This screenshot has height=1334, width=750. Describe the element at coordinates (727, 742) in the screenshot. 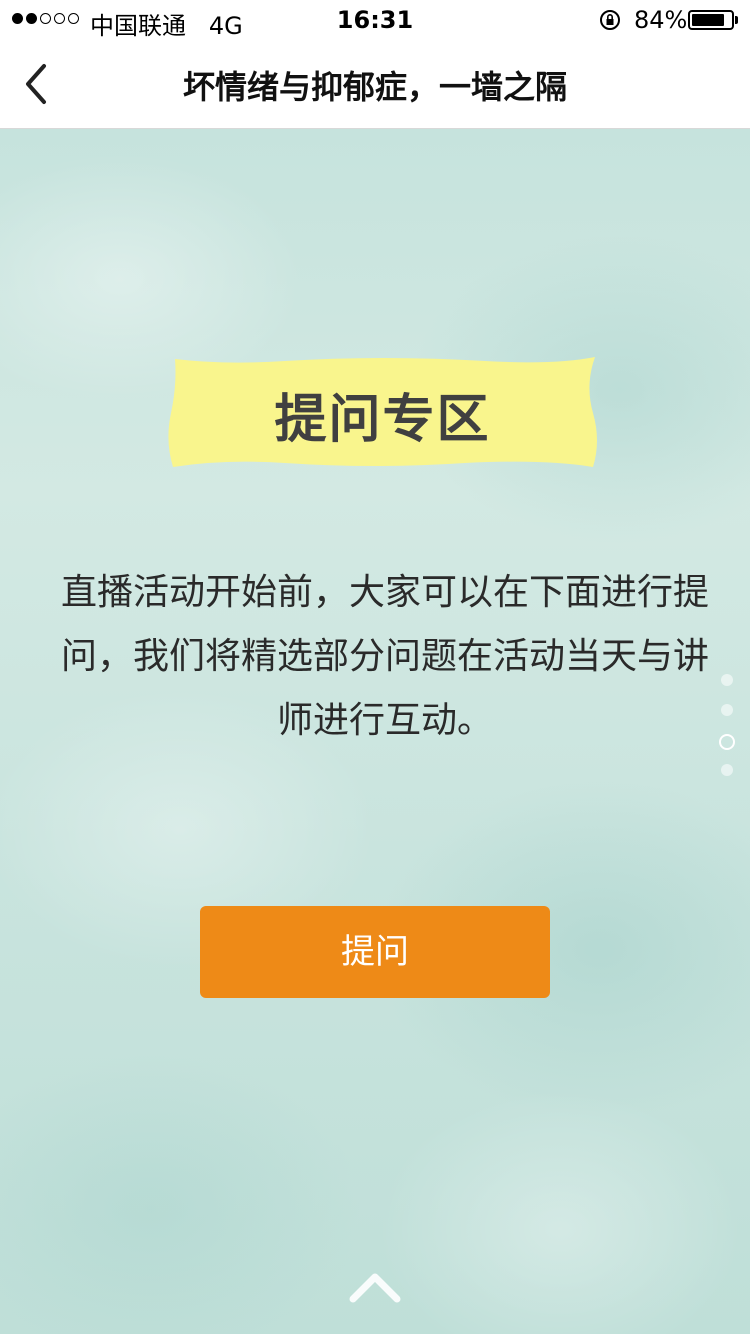

I see `page-dot-active` at that location.